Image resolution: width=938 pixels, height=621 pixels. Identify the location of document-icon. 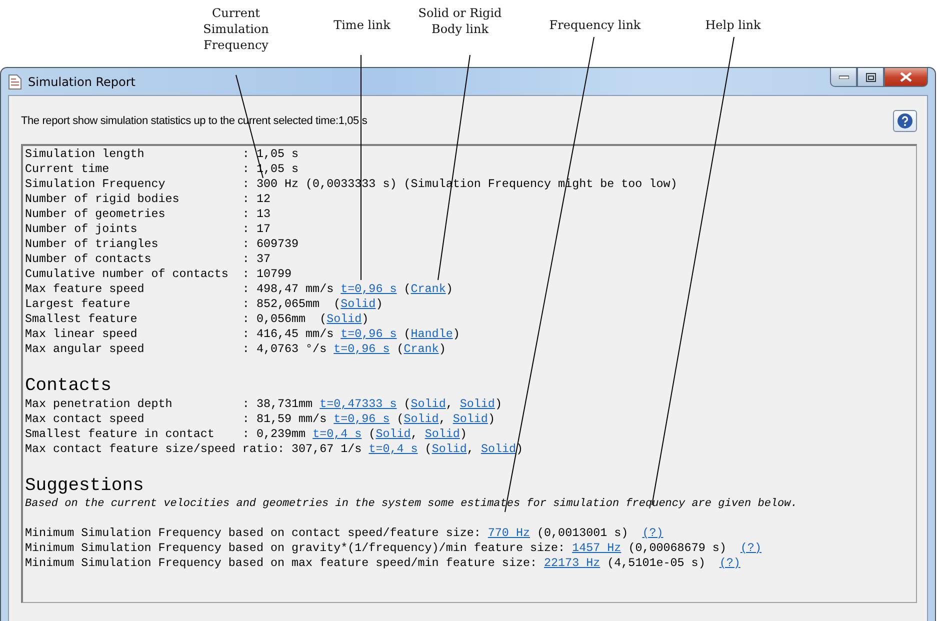
(15, 82).